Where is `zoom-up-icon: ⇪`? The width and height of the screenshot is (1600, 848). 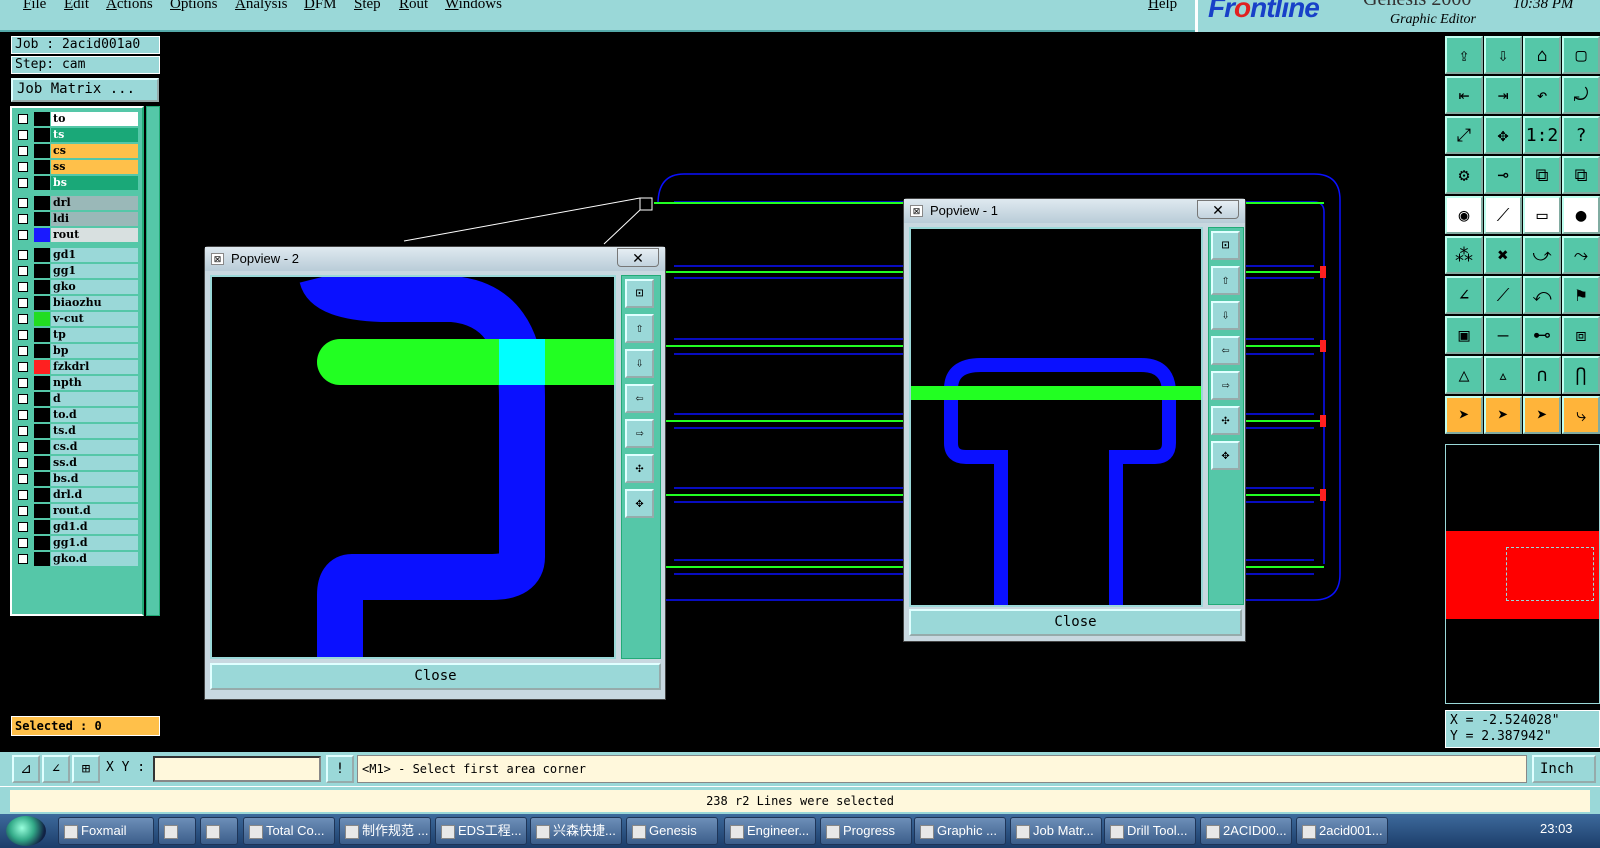
zoom-up-icon: ⇪ is located at coordinates (1464, 55).